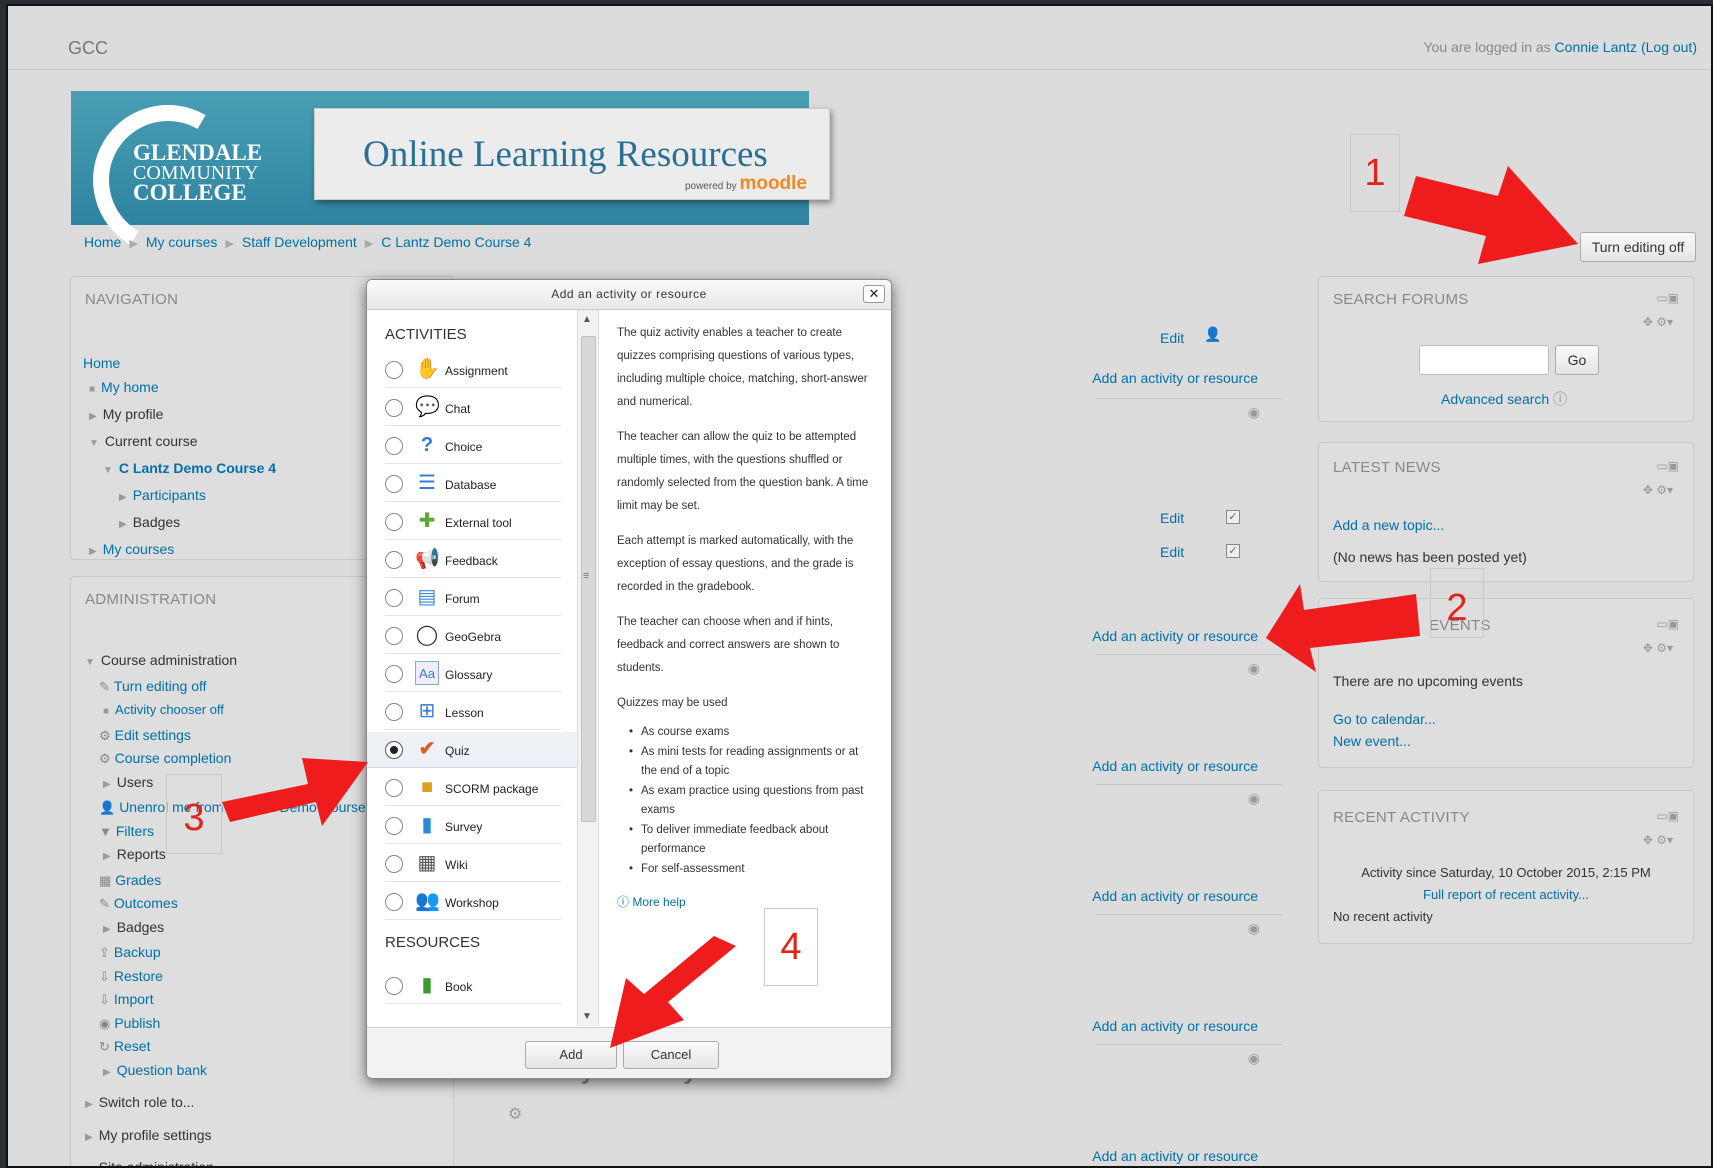 The width and height of the screenshot is (1713, 1168). Describe the element at coordinates (102, 242) in the screenshot. I see `breadcrumb-home: Home` at that location.